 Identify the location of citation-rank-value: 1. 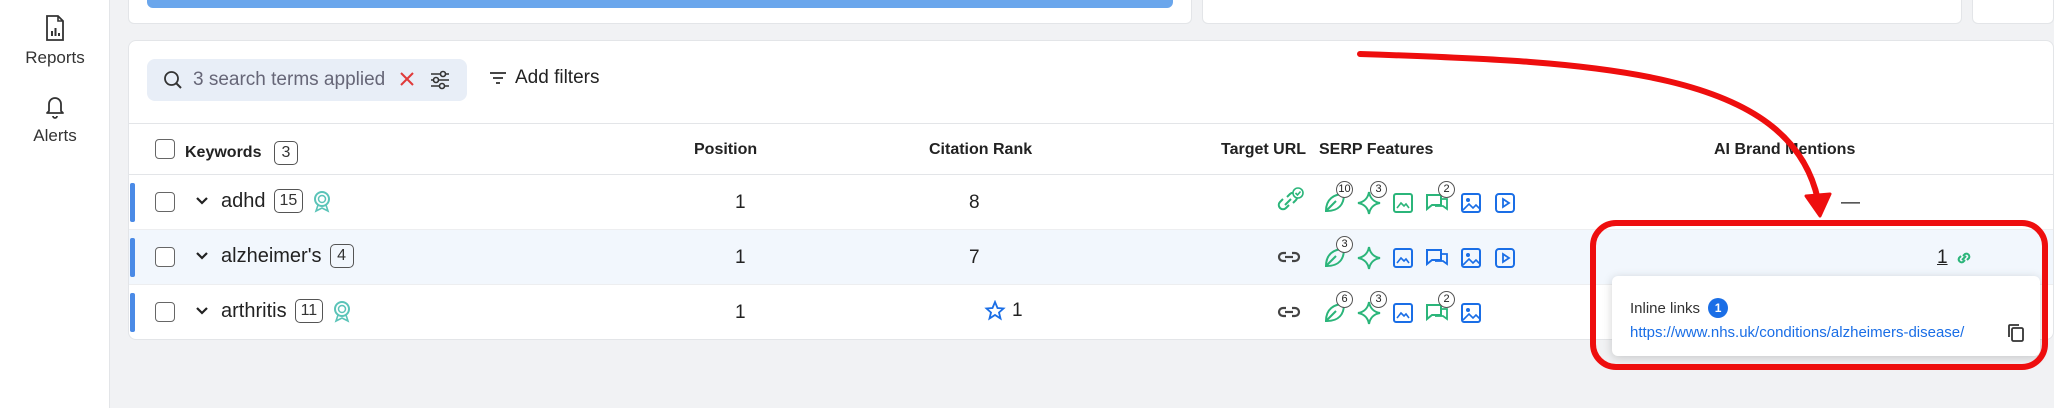
(1017, 310).